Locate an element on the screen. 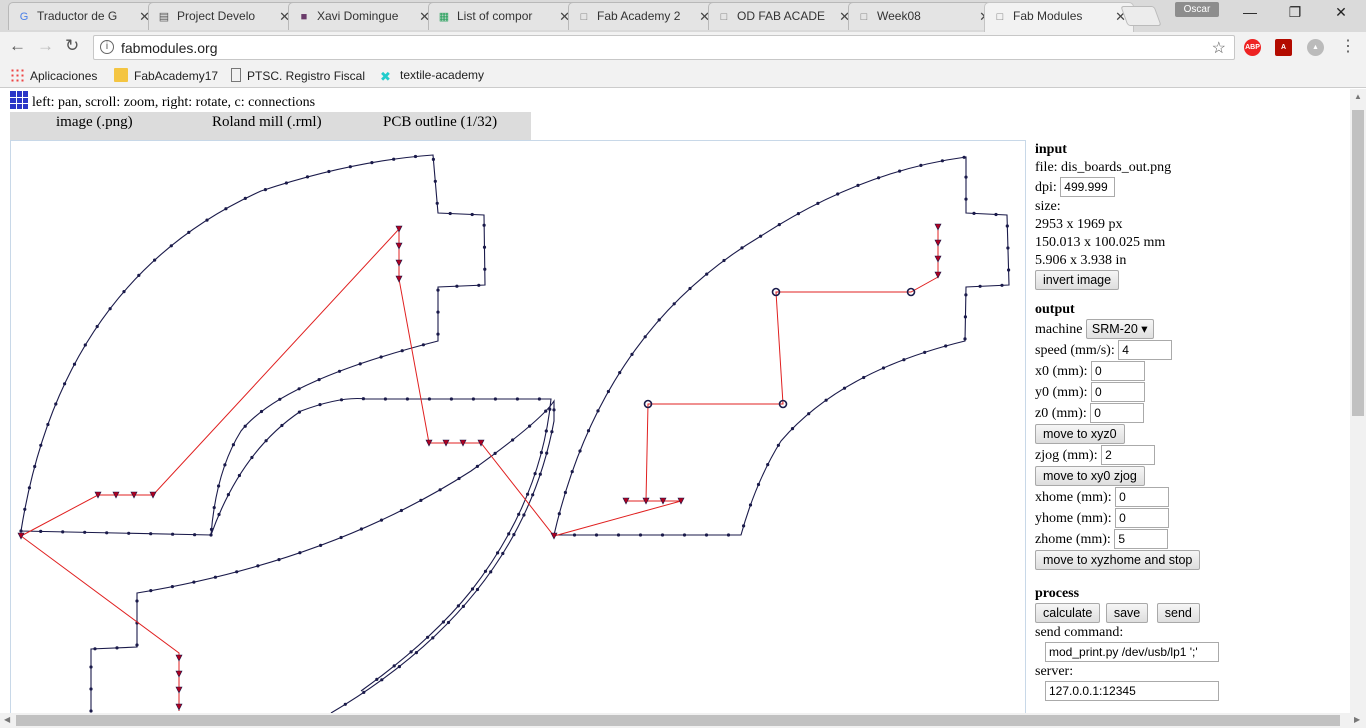 The image size is (1366, 728). back-icon: ← is located at coordinates (17, 46).